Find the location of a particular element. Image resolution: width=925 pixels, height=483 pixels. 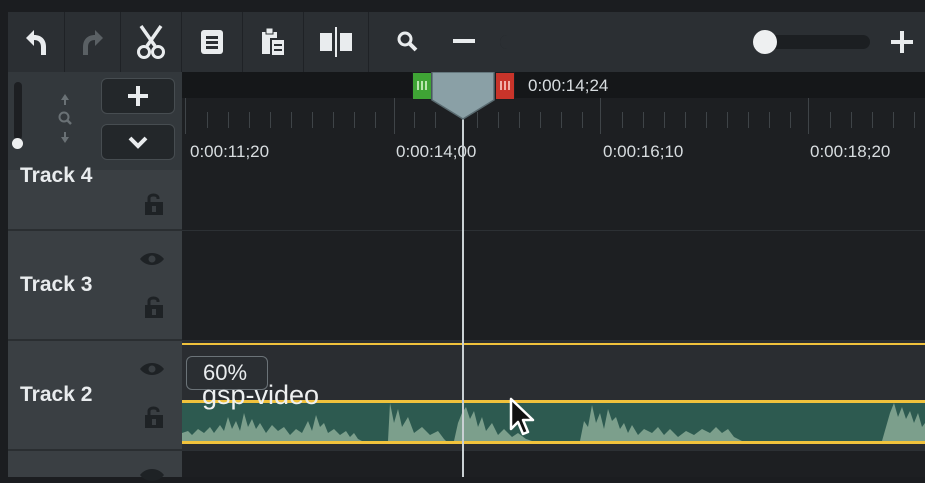

track-name: Track 2 is located at coordinates (56, 394).